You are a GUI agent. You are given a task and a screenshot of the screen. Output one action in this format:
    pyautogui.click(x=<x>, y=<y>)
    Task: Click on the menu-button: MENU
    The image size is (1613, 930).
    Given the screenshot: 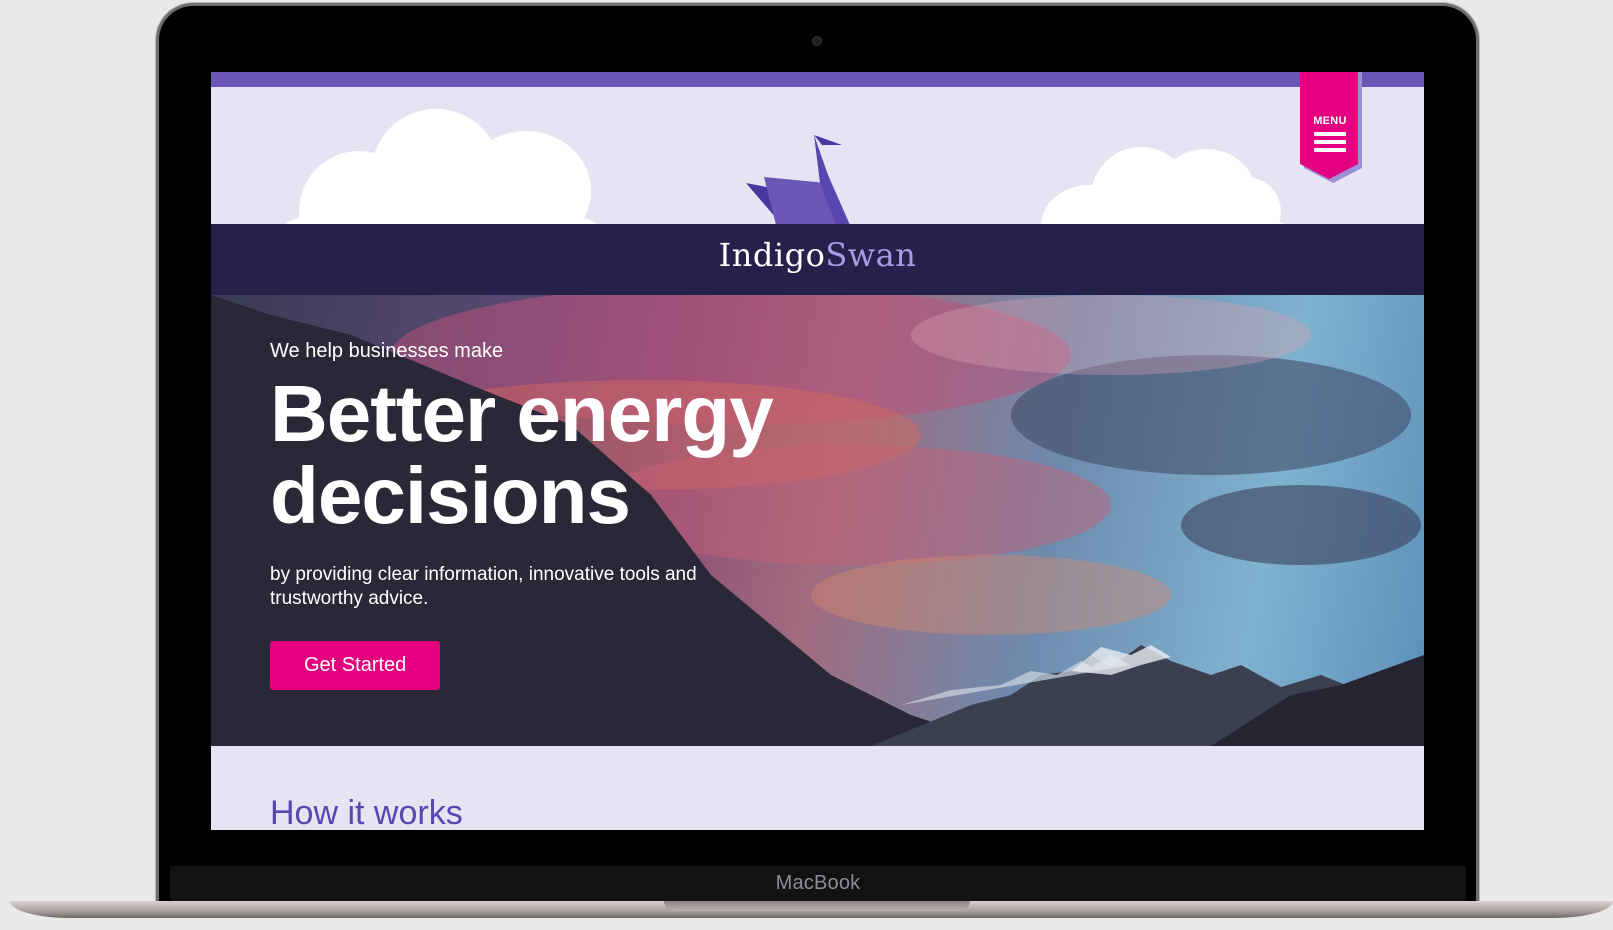 What is the action you would take?
    pyautogui.click(x=1331, y=127)
    